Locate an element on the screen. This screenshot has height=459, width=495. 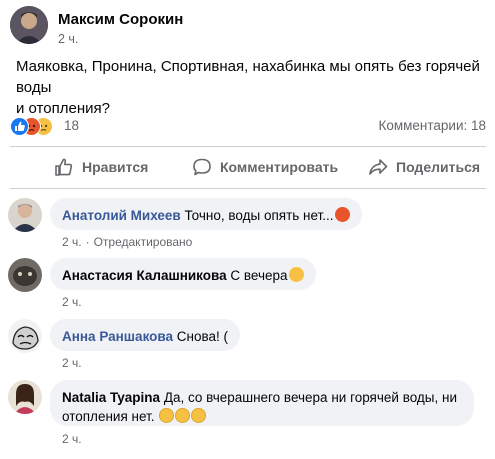
reactions-bar: 18 Комментарии: 18 is located at coordinates (248, 126).